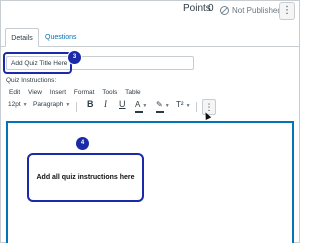 This screenshot has height=243, width=320. I want to click on step-3-badge: 3, so click(74, 57).